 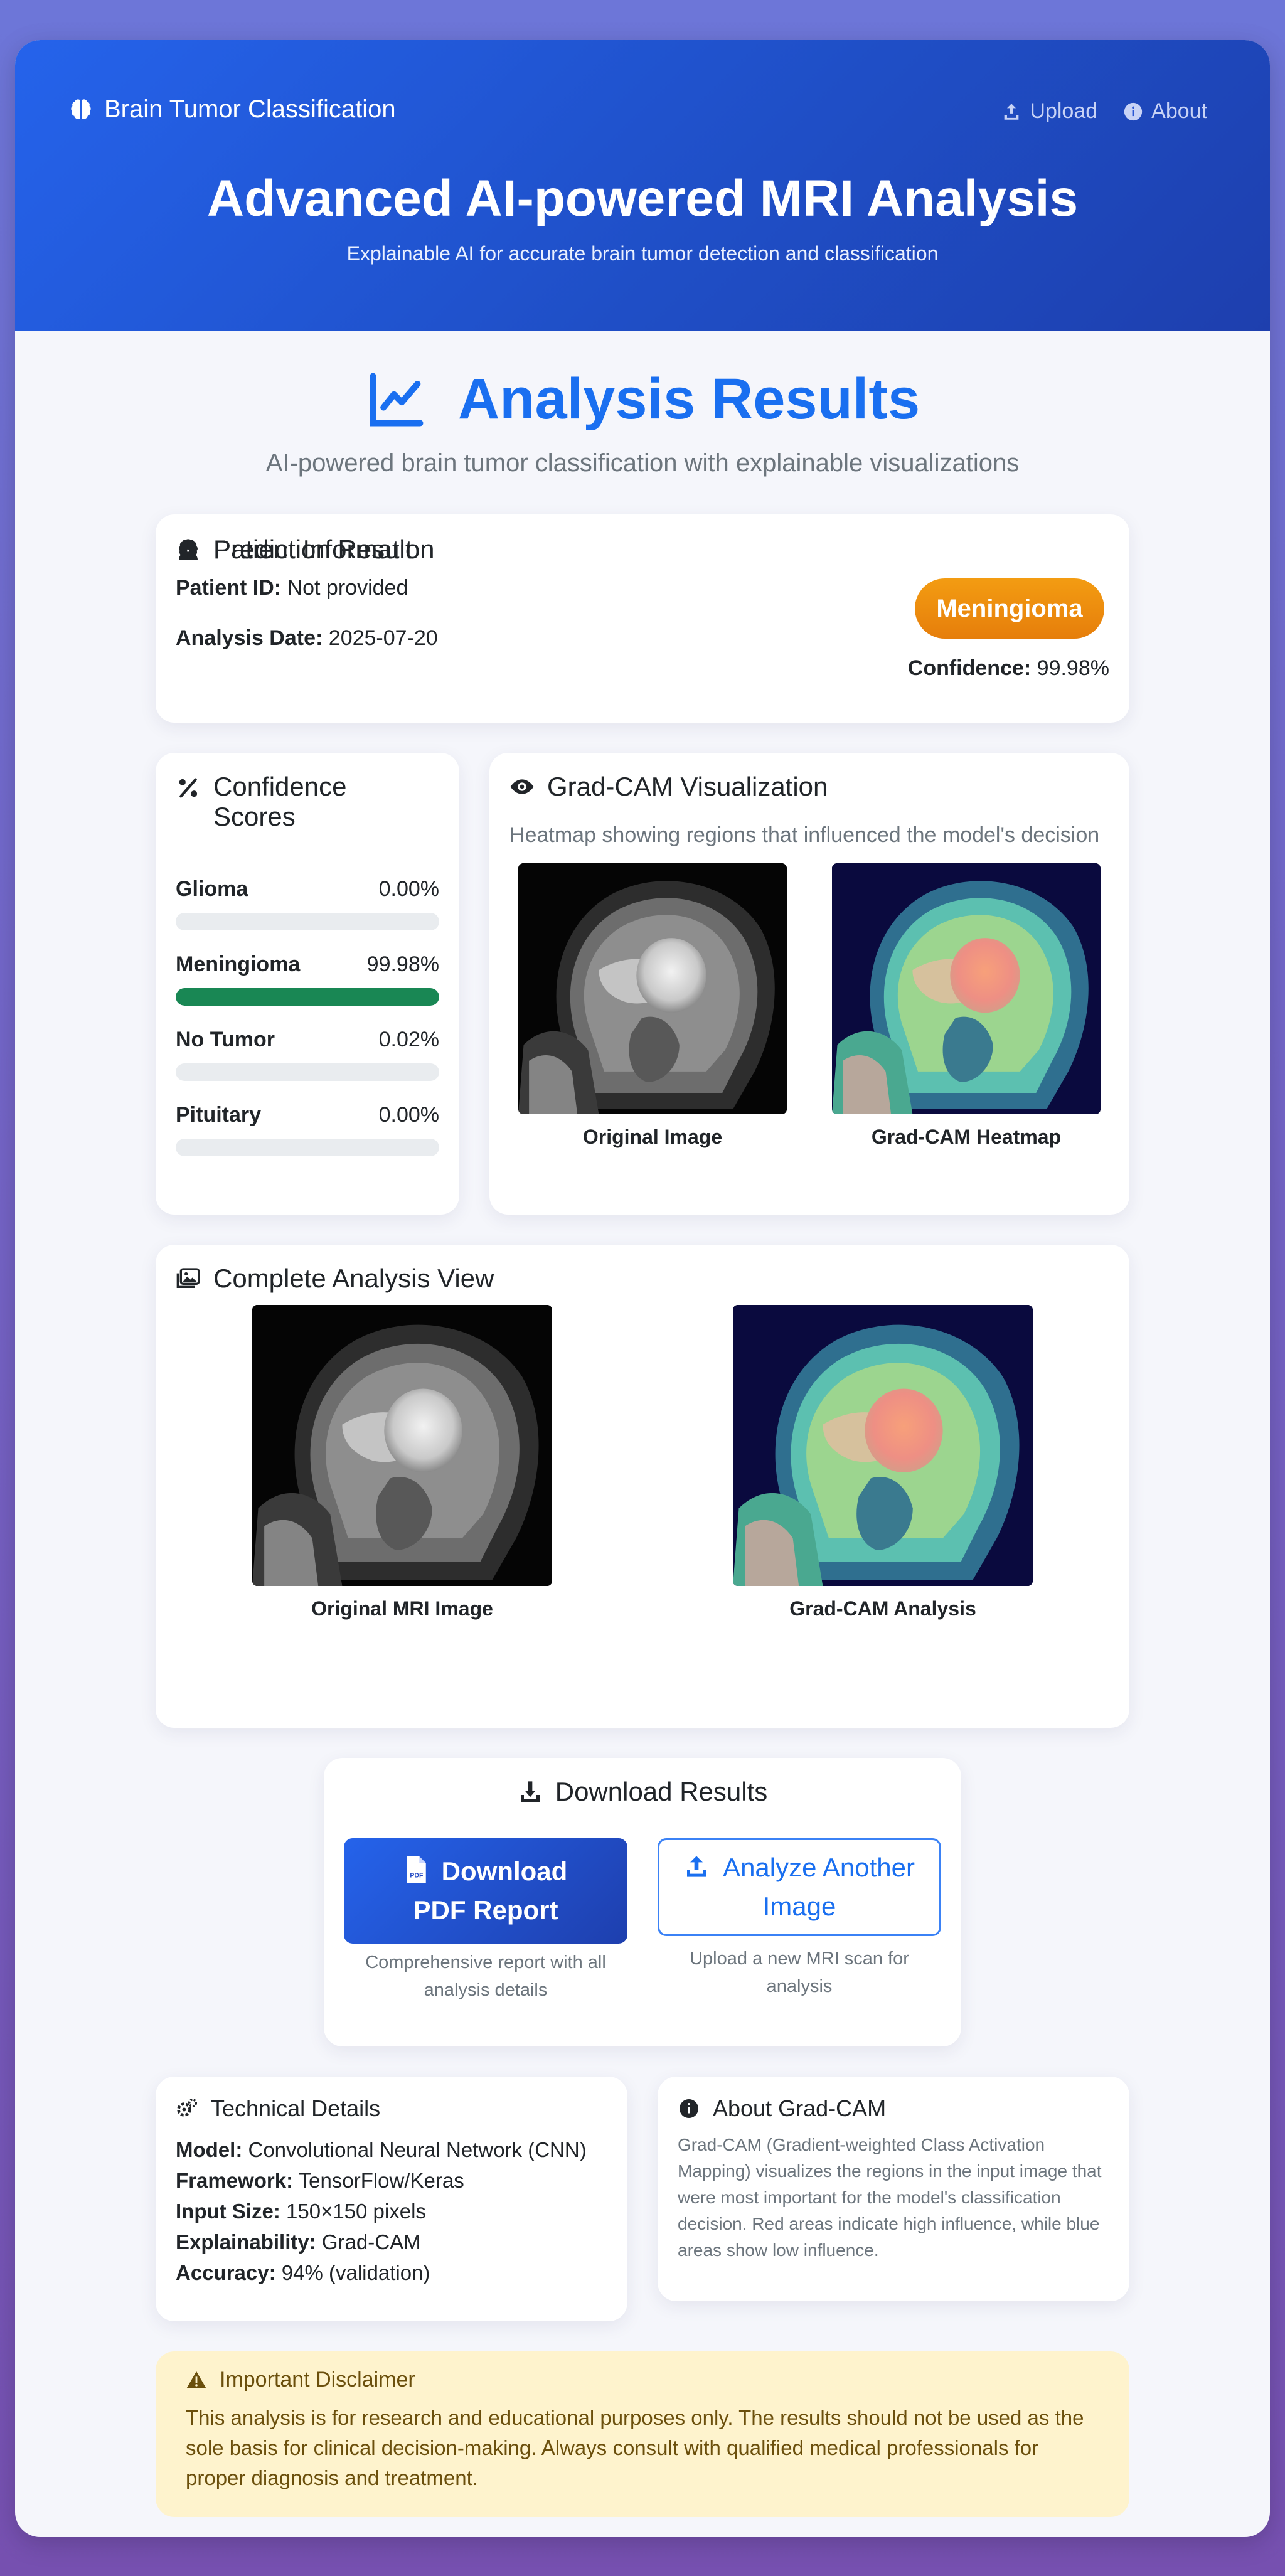 What do you see at coordinates (402, 964) in the screenshot?
I see `score-value: 99.98%` at bounding box center [402, 964].